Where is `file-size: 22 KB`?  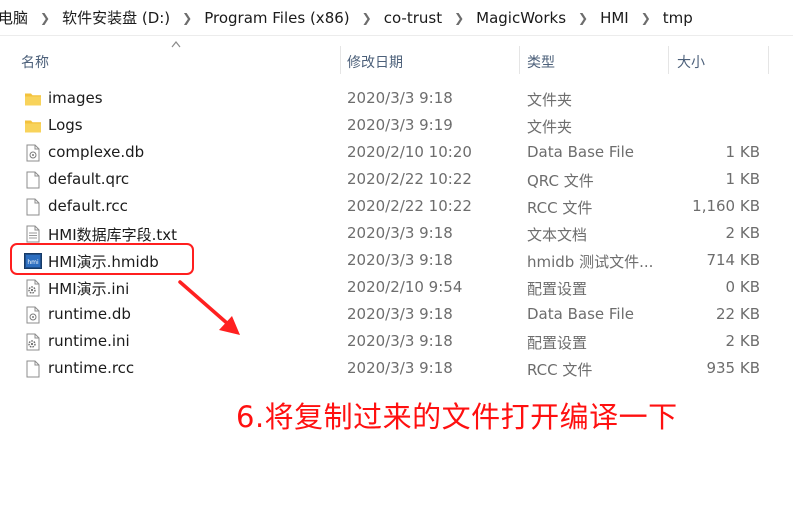
file-size: 22 KB is located at coordinates (738, 314).